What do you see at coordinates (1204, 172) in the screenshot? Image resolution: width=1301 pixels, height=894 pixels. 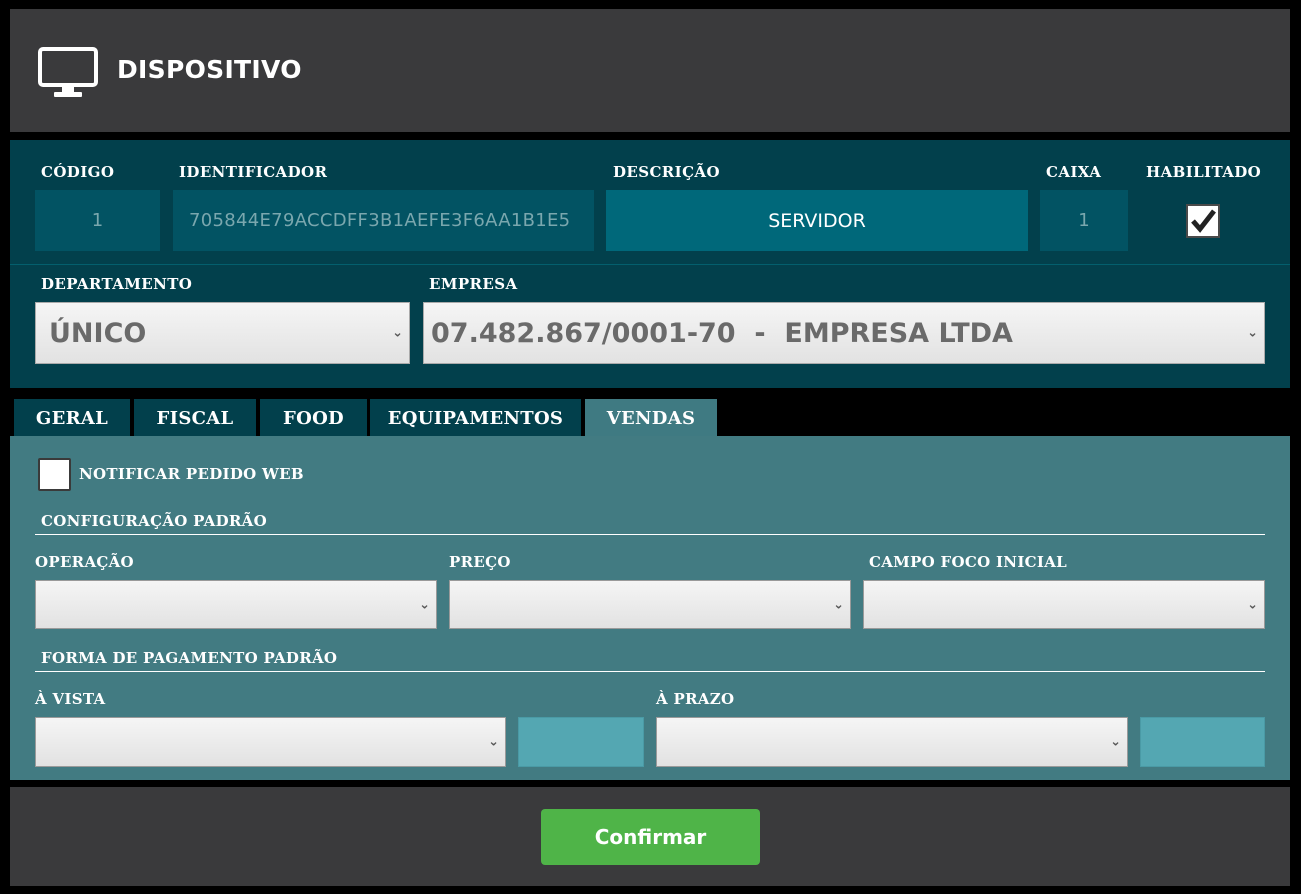 I see `habilitado-label: HABILITADO` at bounding box center [1204, 172].